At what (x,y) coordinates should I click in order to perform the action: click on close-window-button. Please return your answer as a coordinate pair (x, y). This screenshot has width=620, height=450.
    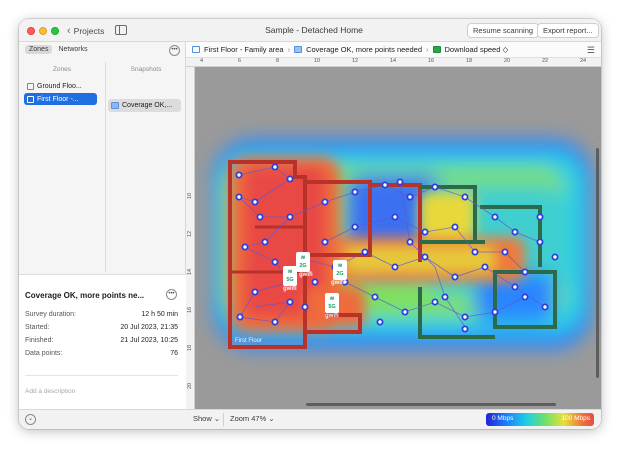
    Looking at the image, I should click on (31, 31).